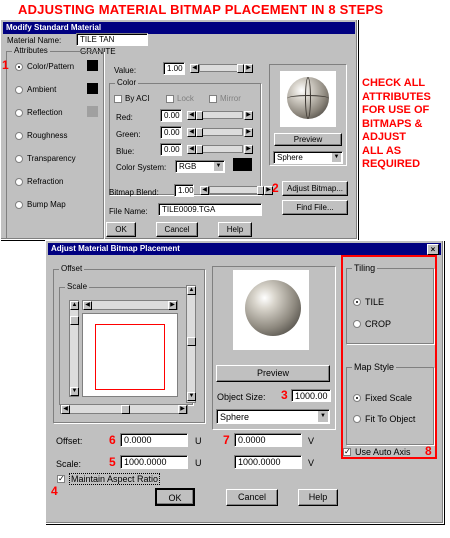 This screenshot has height=538, width=450. Describe the element at coordinates (191, 290) in the screenshot. I see `offset-v-up: ▲` at that location.